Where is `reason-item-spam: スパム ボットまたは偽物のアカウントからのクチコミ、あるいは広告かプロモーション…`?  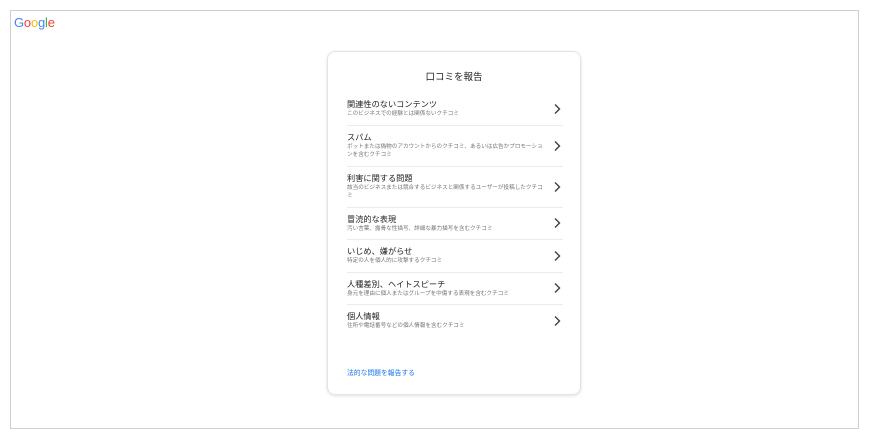
reason-item-spam: スパム ボットまたは偽物のアカウントからのクチコミ、あるいは広告かプロモーション… is located at coordinates (455, 146).